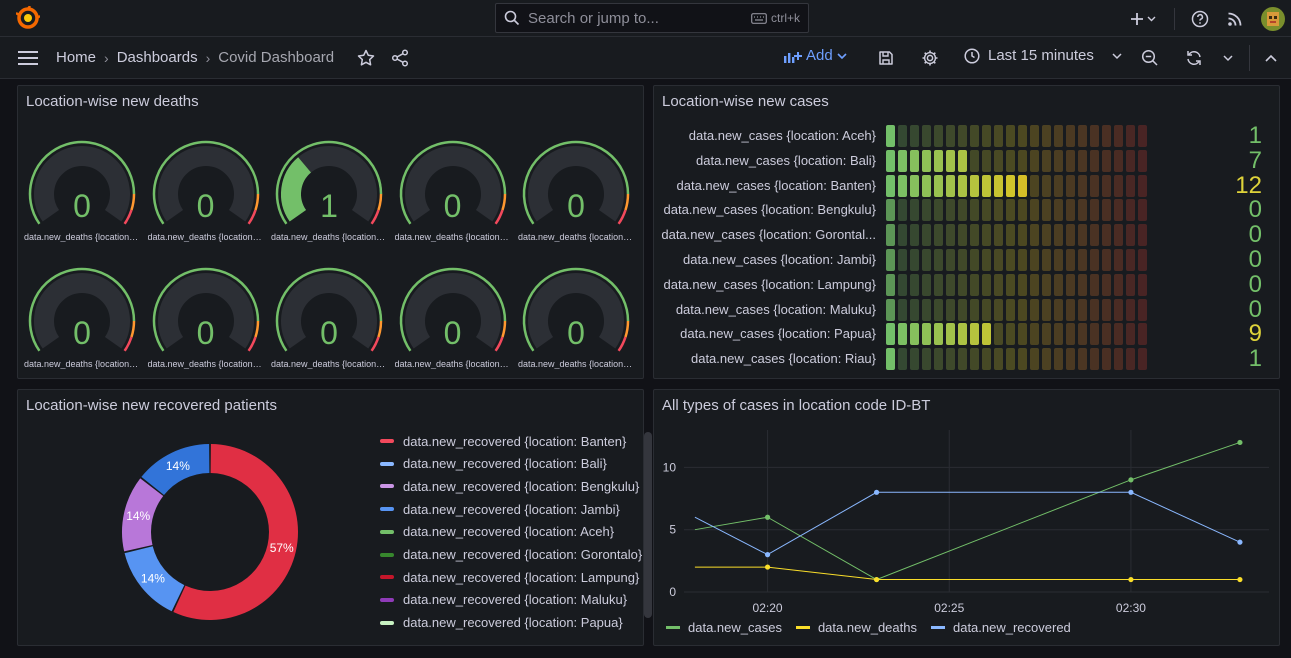 The height and width of the screenshot is (658, 1291). Describe the element at coordinates (856, 627) in the screenshot. I see `legend-item: data.new_deaths` at that location.